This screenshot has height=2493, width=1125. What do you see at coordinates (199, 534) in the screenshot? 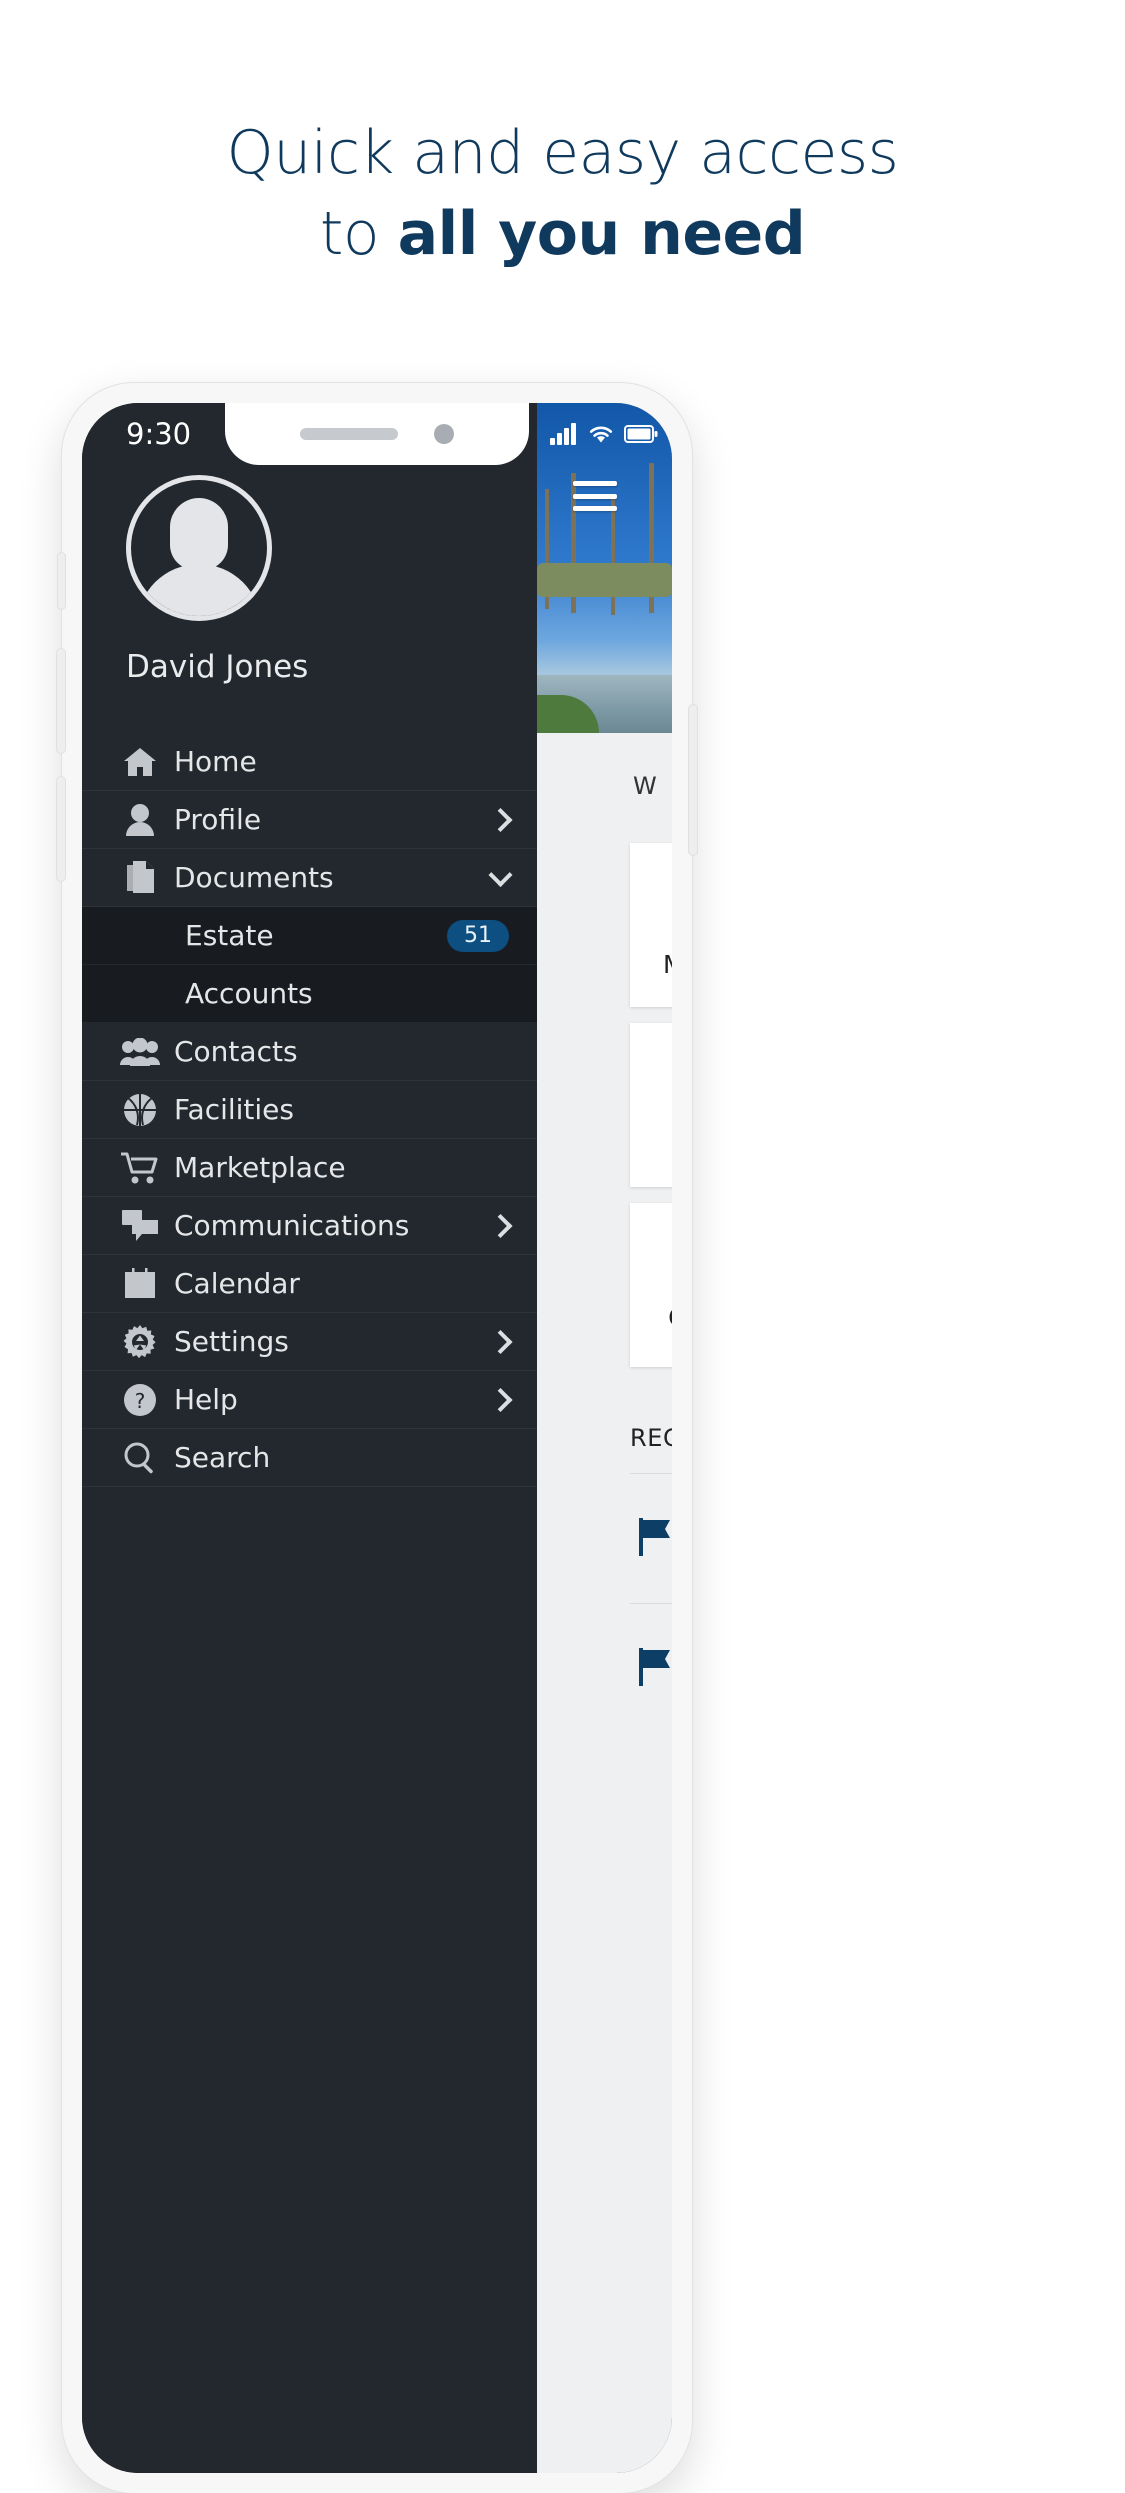
I see `avatar-head` at bounding box center [199, 534].